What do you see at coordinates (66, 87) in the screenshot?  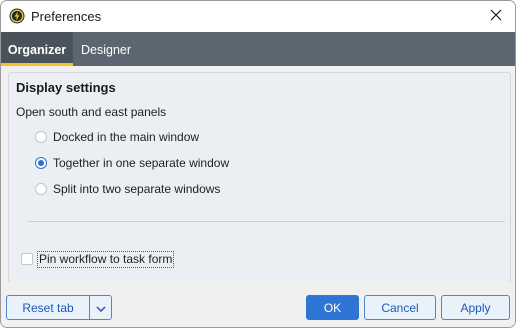 I see `section-title: Display settings` at bounding box center [66, 87].